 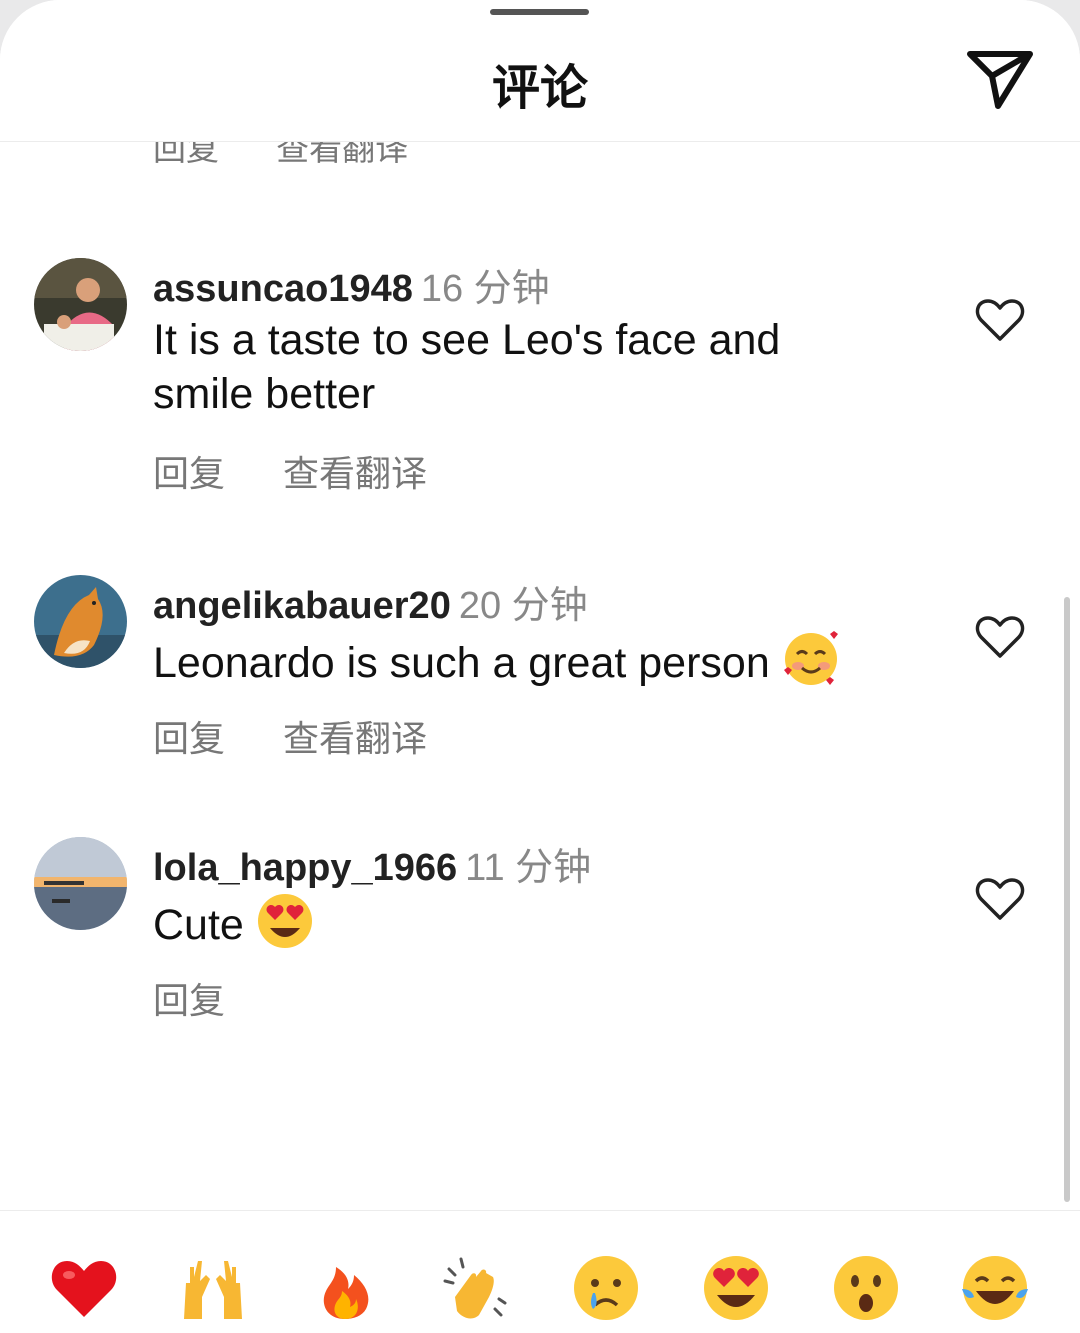 What do you see at coordinates (485, 289) in the screenshot?
I see `timestamp: 16 分钟` at bounding box center [485, 289].